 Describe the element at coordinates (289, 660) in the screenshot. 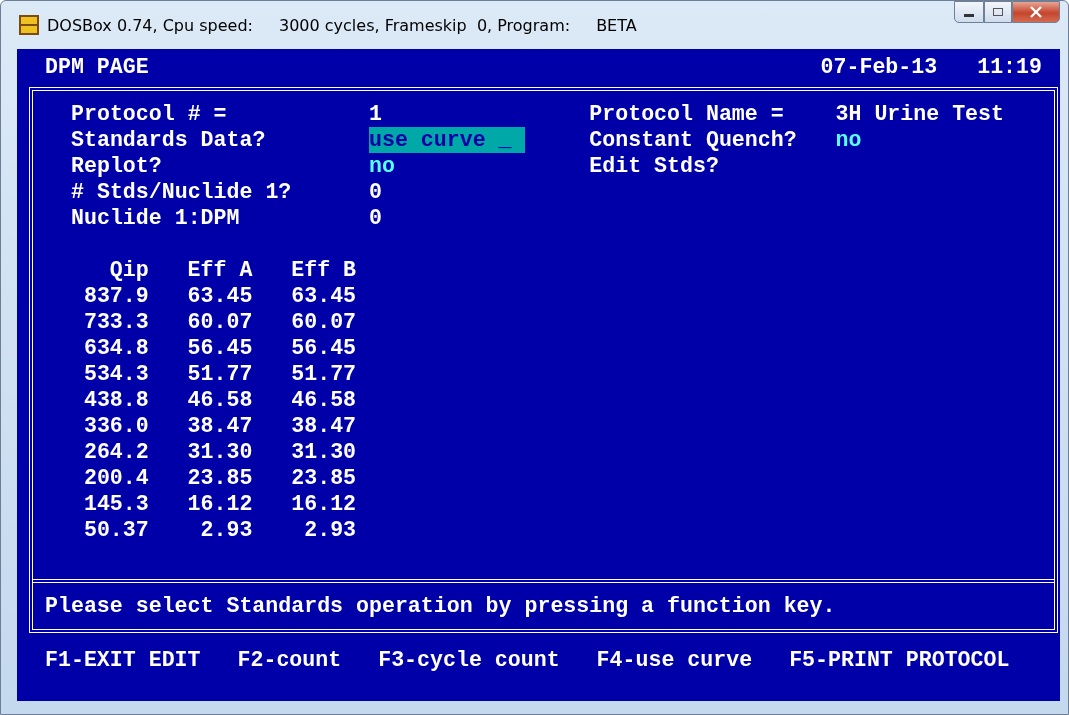

I see `function-key-label: F2-count` at that location.